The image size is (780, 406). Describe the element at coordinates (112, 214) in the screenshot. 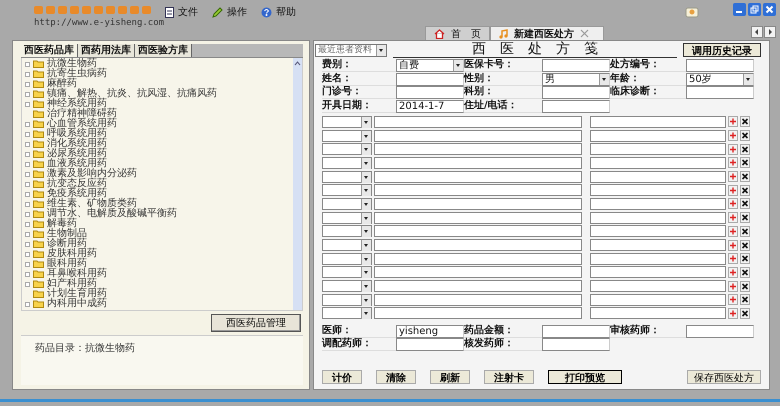

I see `tree-item: 调节水、电解质及酸碱平衡药` at that location.